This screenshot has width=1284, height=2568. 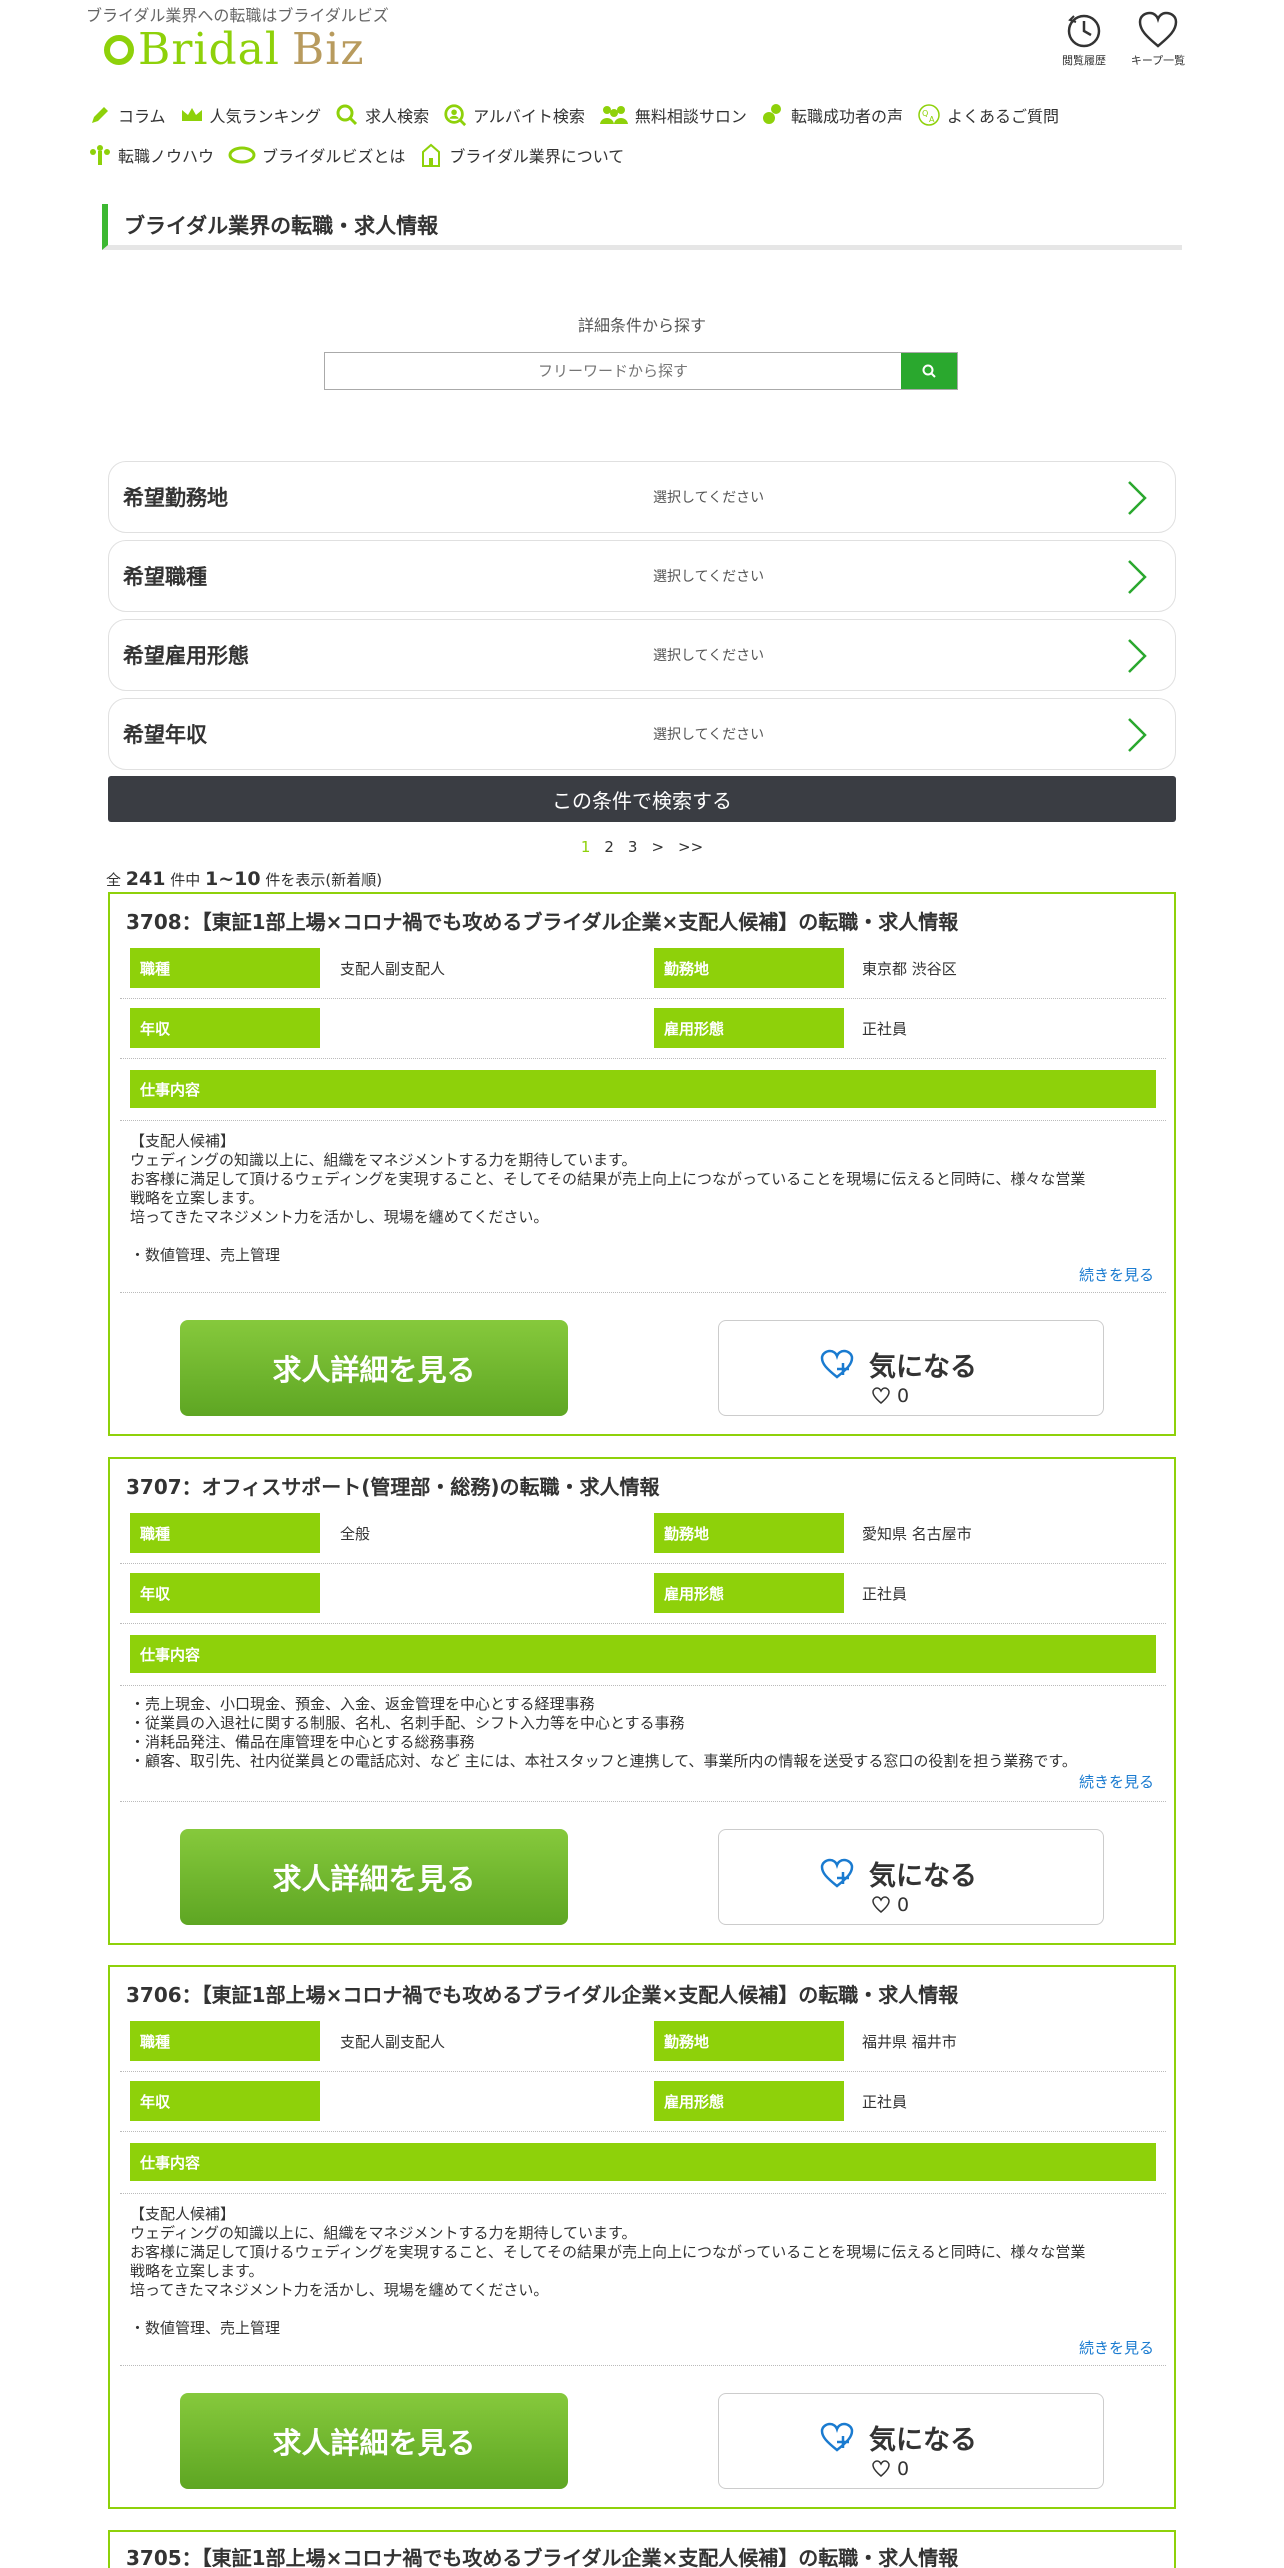 I want to click on page-link: 2, so click(x=609, y=847).